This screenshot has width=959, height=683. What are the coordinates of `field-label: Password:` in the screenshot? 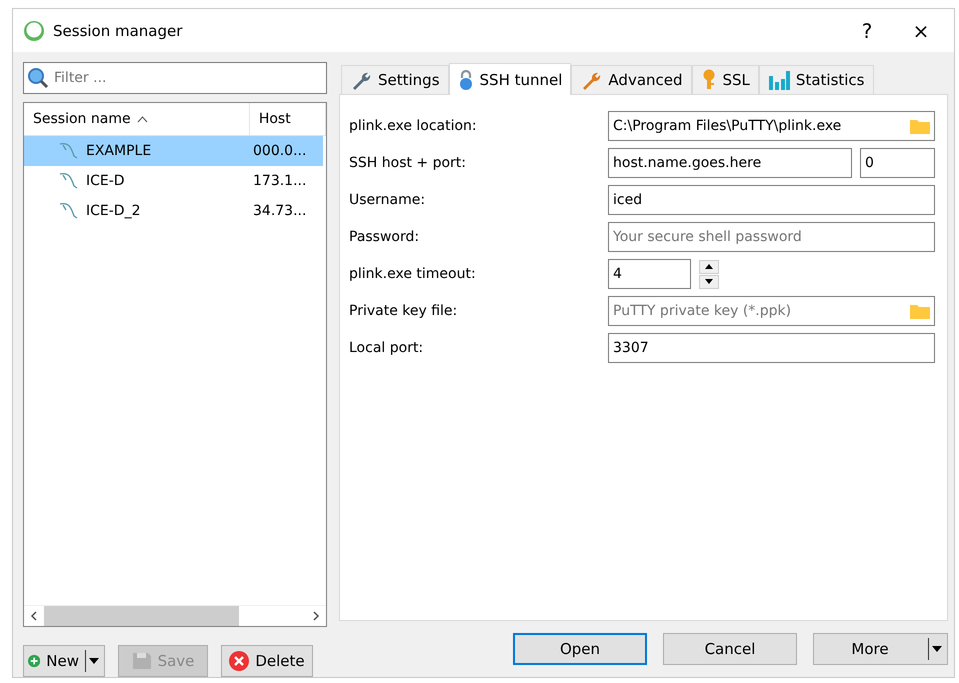 It's located at (384, 237).